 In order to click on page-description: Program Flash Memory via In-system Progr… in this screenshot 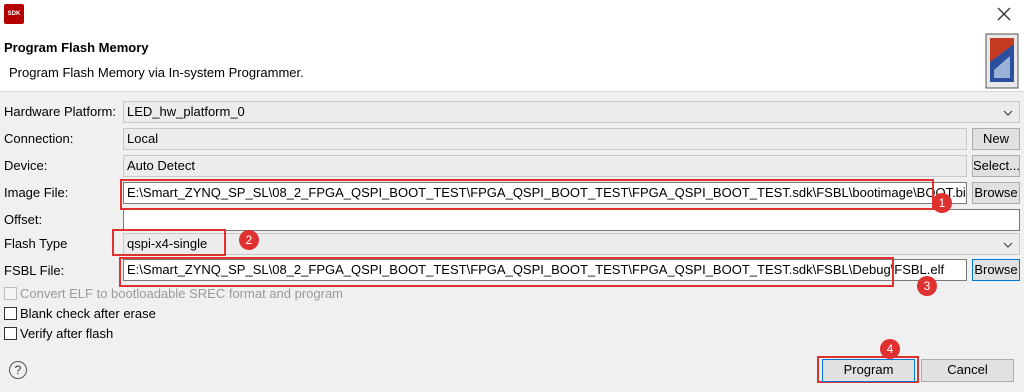, I will do `click(156, 72)`.